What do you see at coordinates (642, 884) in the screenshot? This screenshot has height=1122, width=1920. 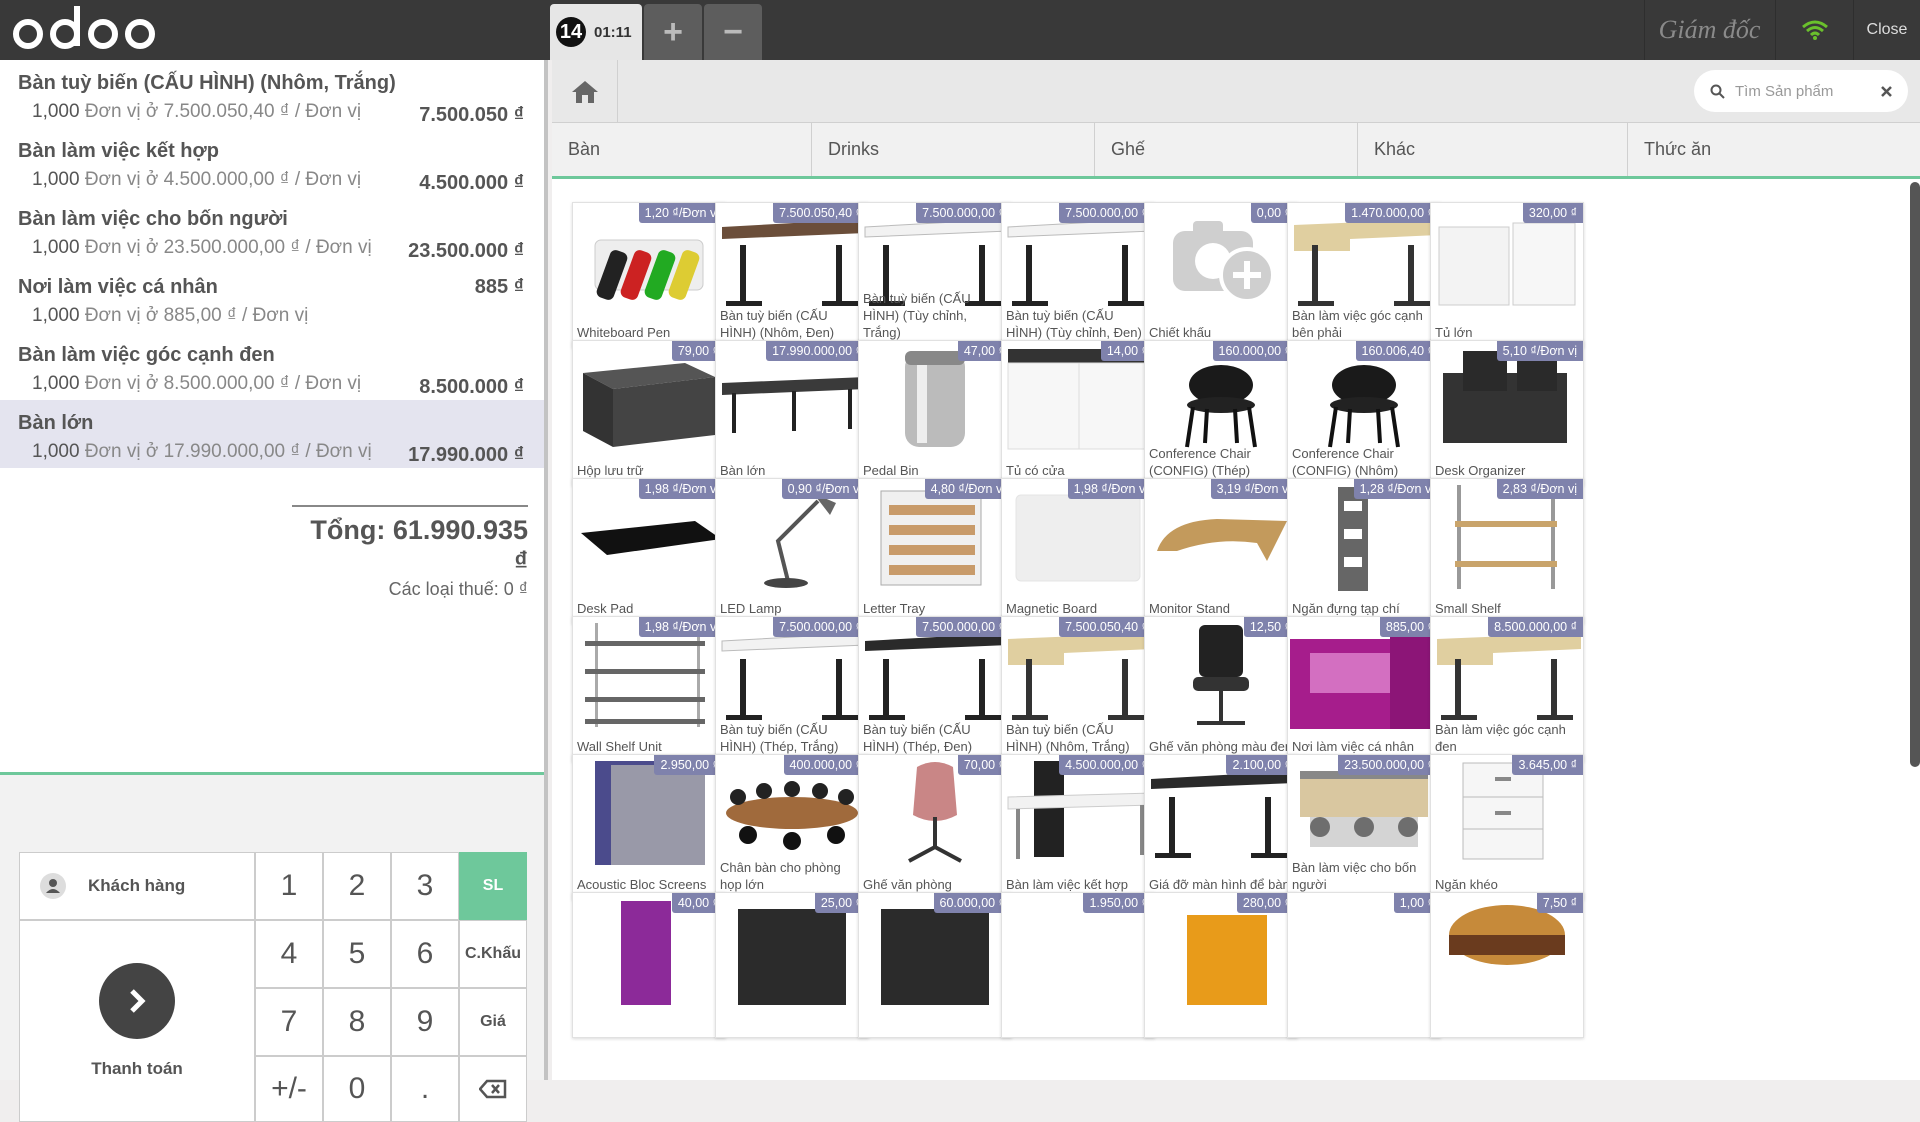 I see `product-name: Acoustic Bloc Screens` at bounding box center [642, 884].